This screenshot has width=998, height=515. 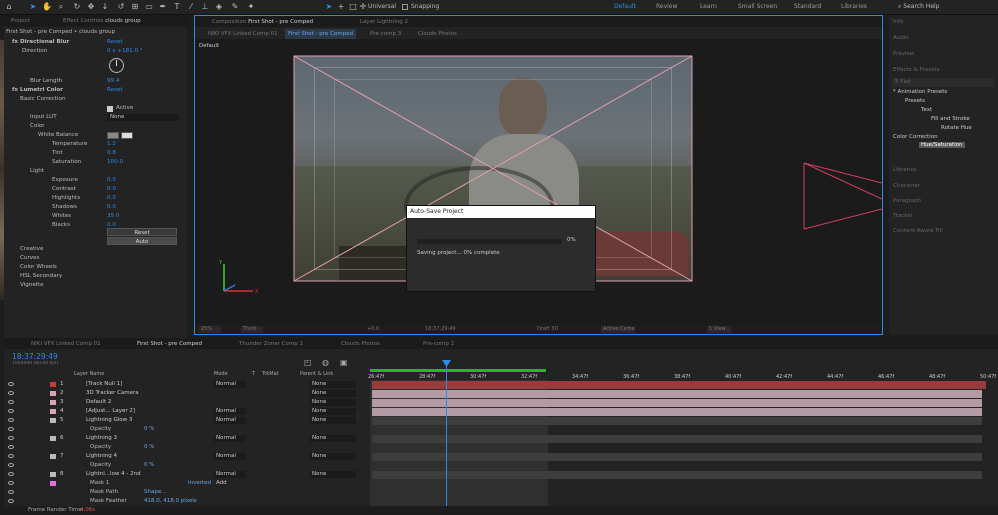 I want to click on workspace-learn: Learn, so click(x=708, y=6).